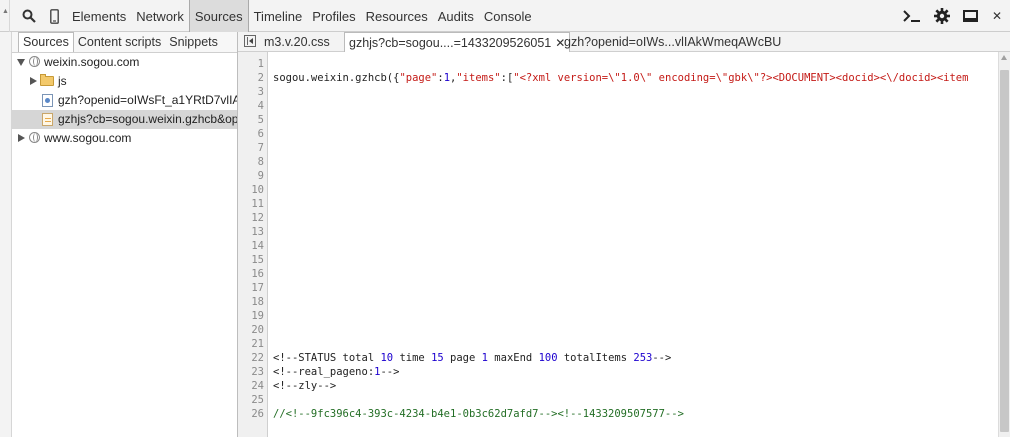 The width and height of the screenshot is (1010, 437). I want to click on document-file-icon, so click(47, 100).